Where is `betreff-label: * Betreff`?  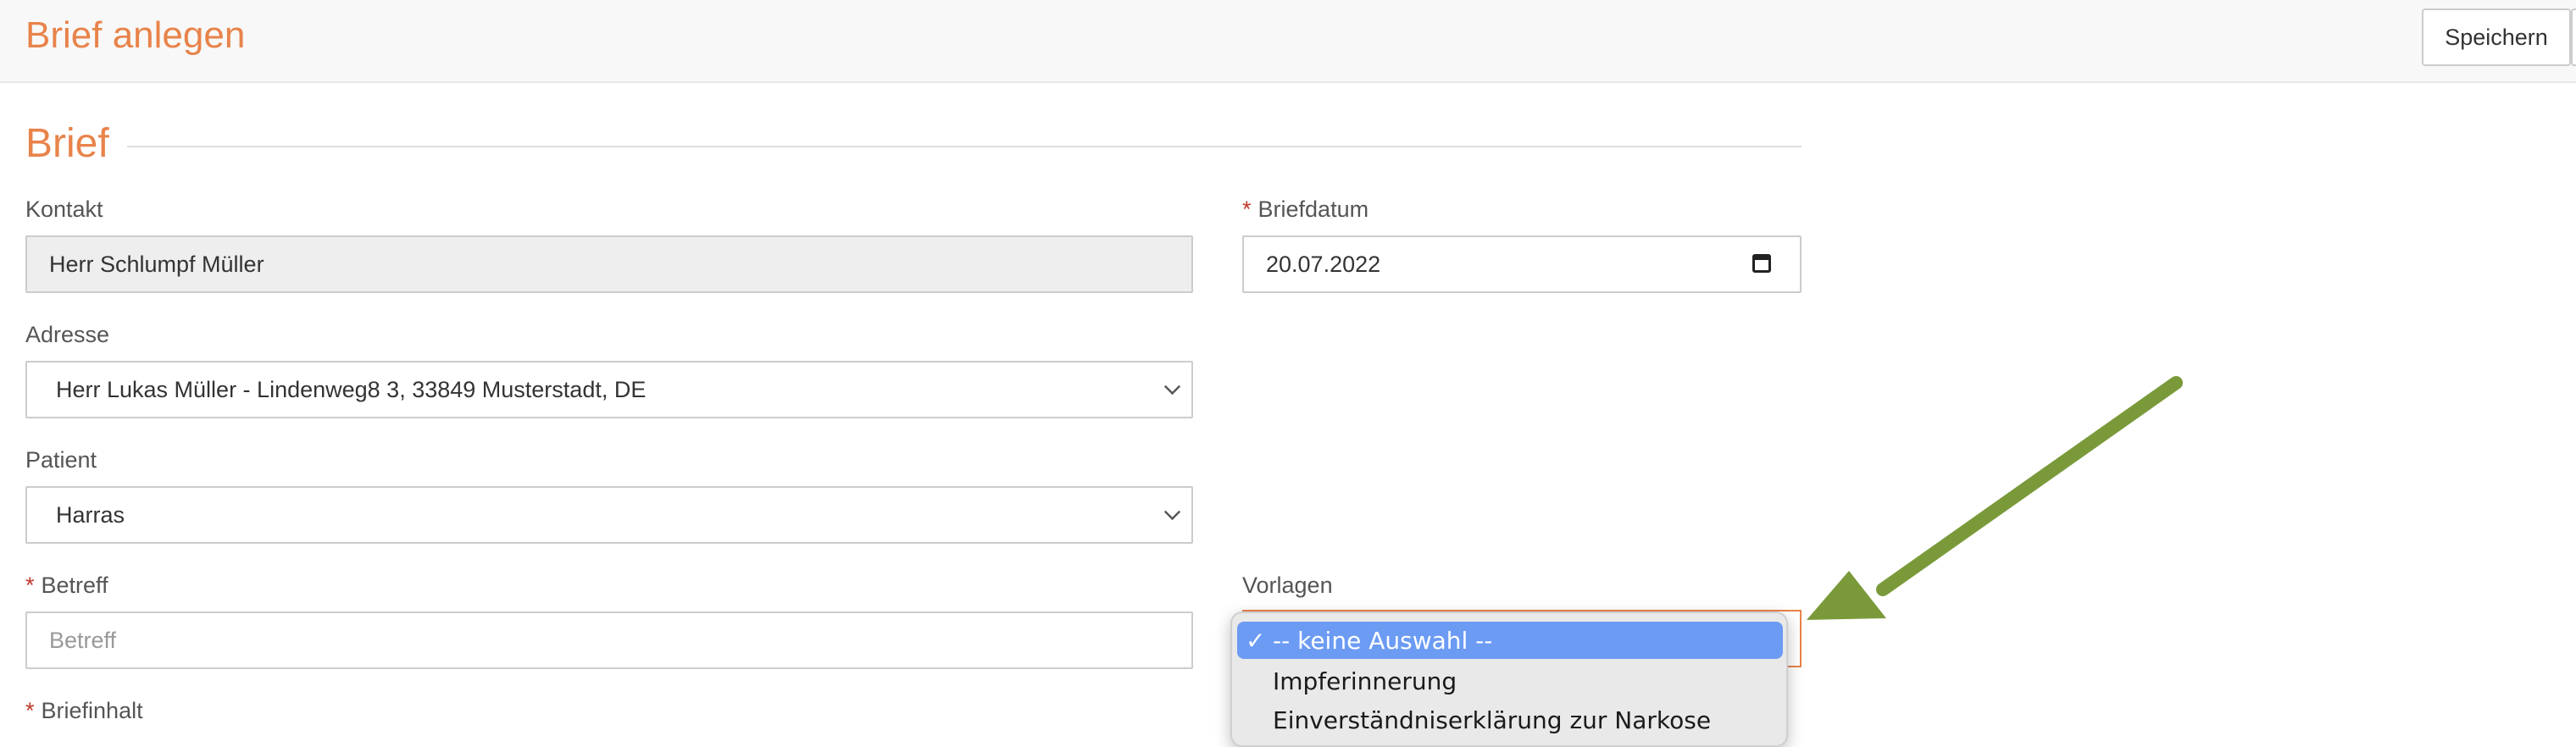
betreff-label: * Betreff is located at coordinates (66, 586).